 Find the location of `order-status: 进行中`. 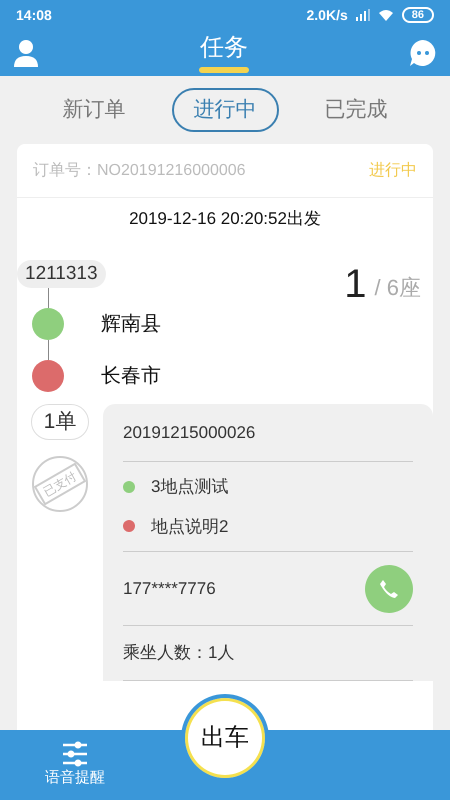

order-status: 进行中 is located at coordinates (393, 170).